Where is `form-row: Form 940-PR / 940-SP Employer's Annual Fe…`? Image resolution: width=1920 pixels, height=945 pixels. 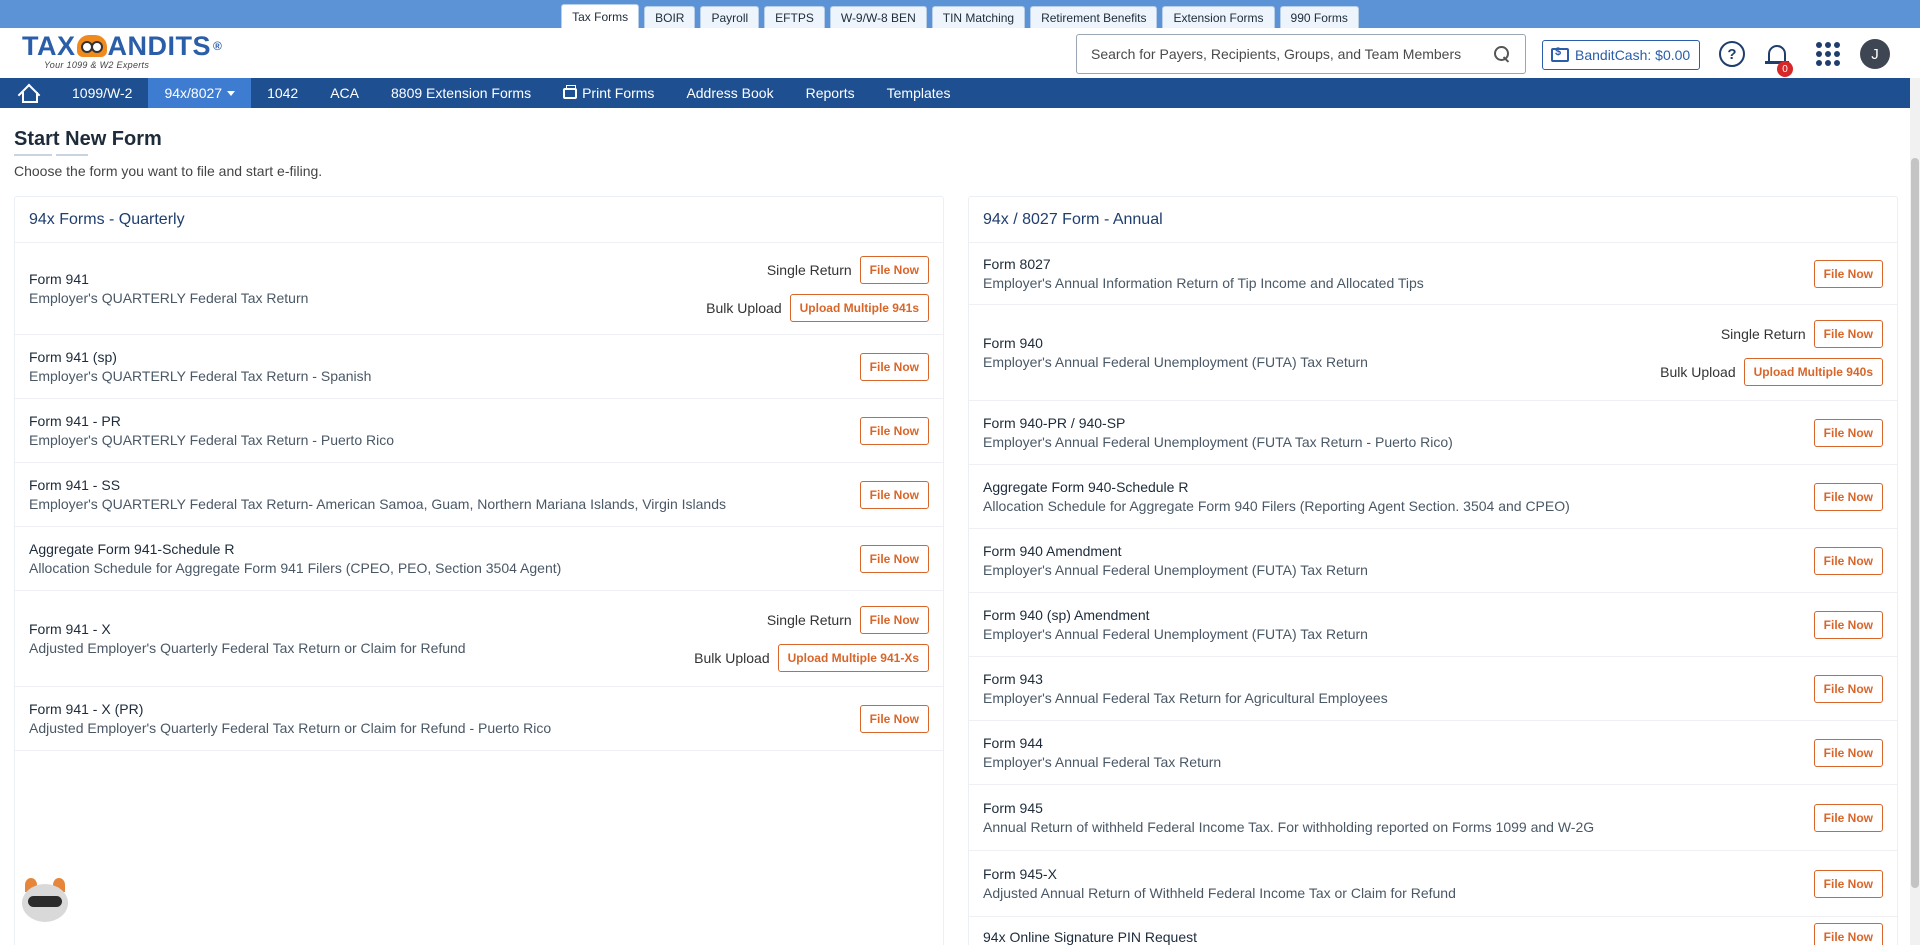
form-row: Form 940-PR / 940-SP Employer's Annual Fe… is located at coordinates (1433, 433).